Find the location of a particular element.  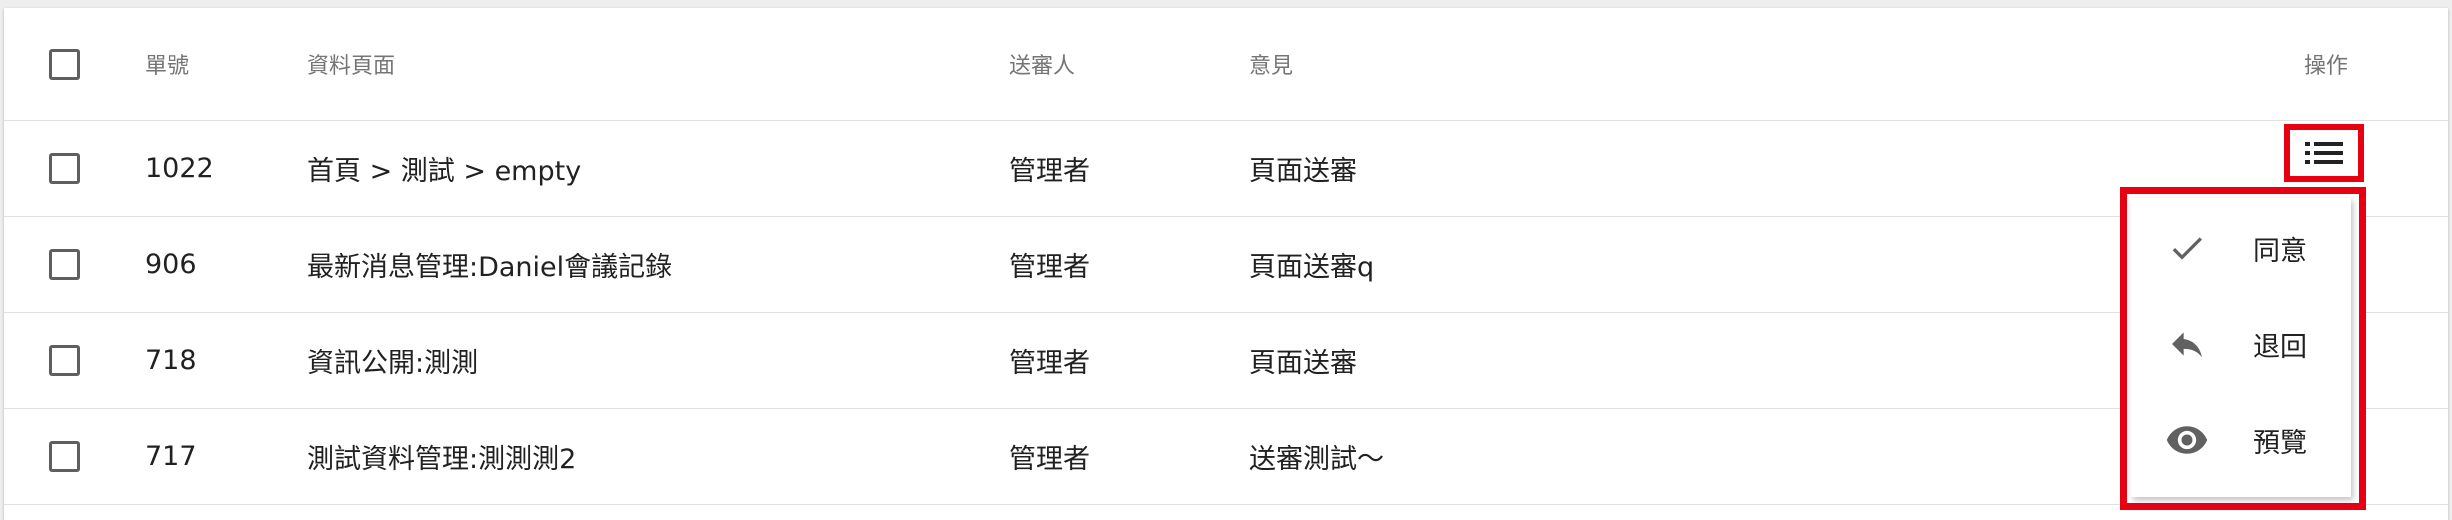

header-id: 單號 is located at coordinates (167, 66).